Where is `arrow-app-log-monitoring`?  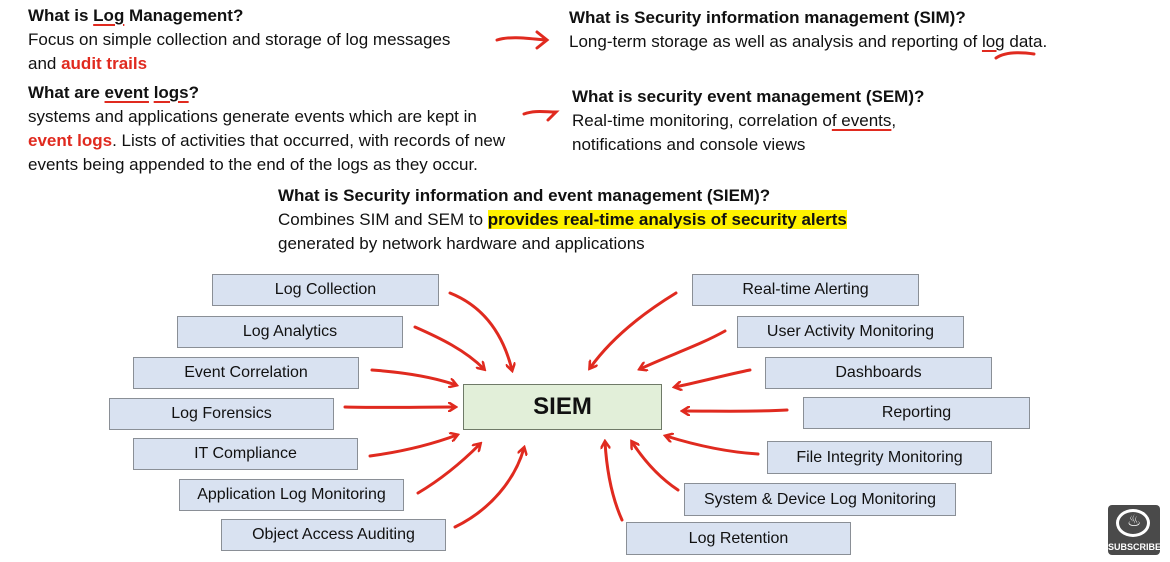 arrow-app-log-monitoring is located at coordinates (448, 469).